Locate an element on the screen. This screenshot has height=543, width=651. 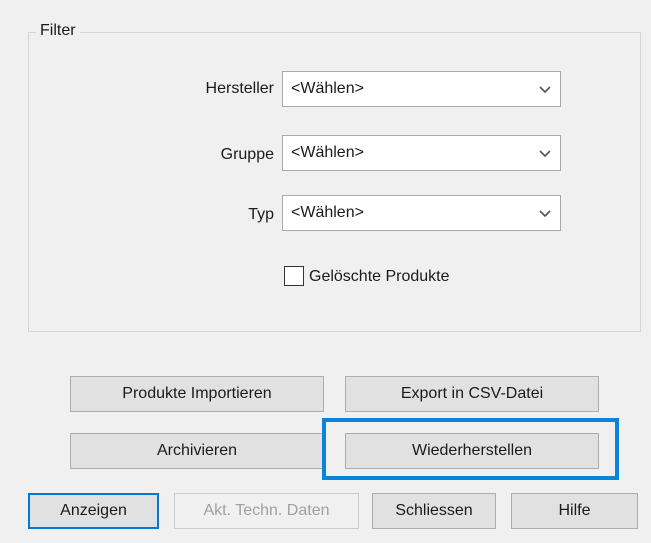
geloeschte-produkte-checkbox is located at coordinates (294, 276).